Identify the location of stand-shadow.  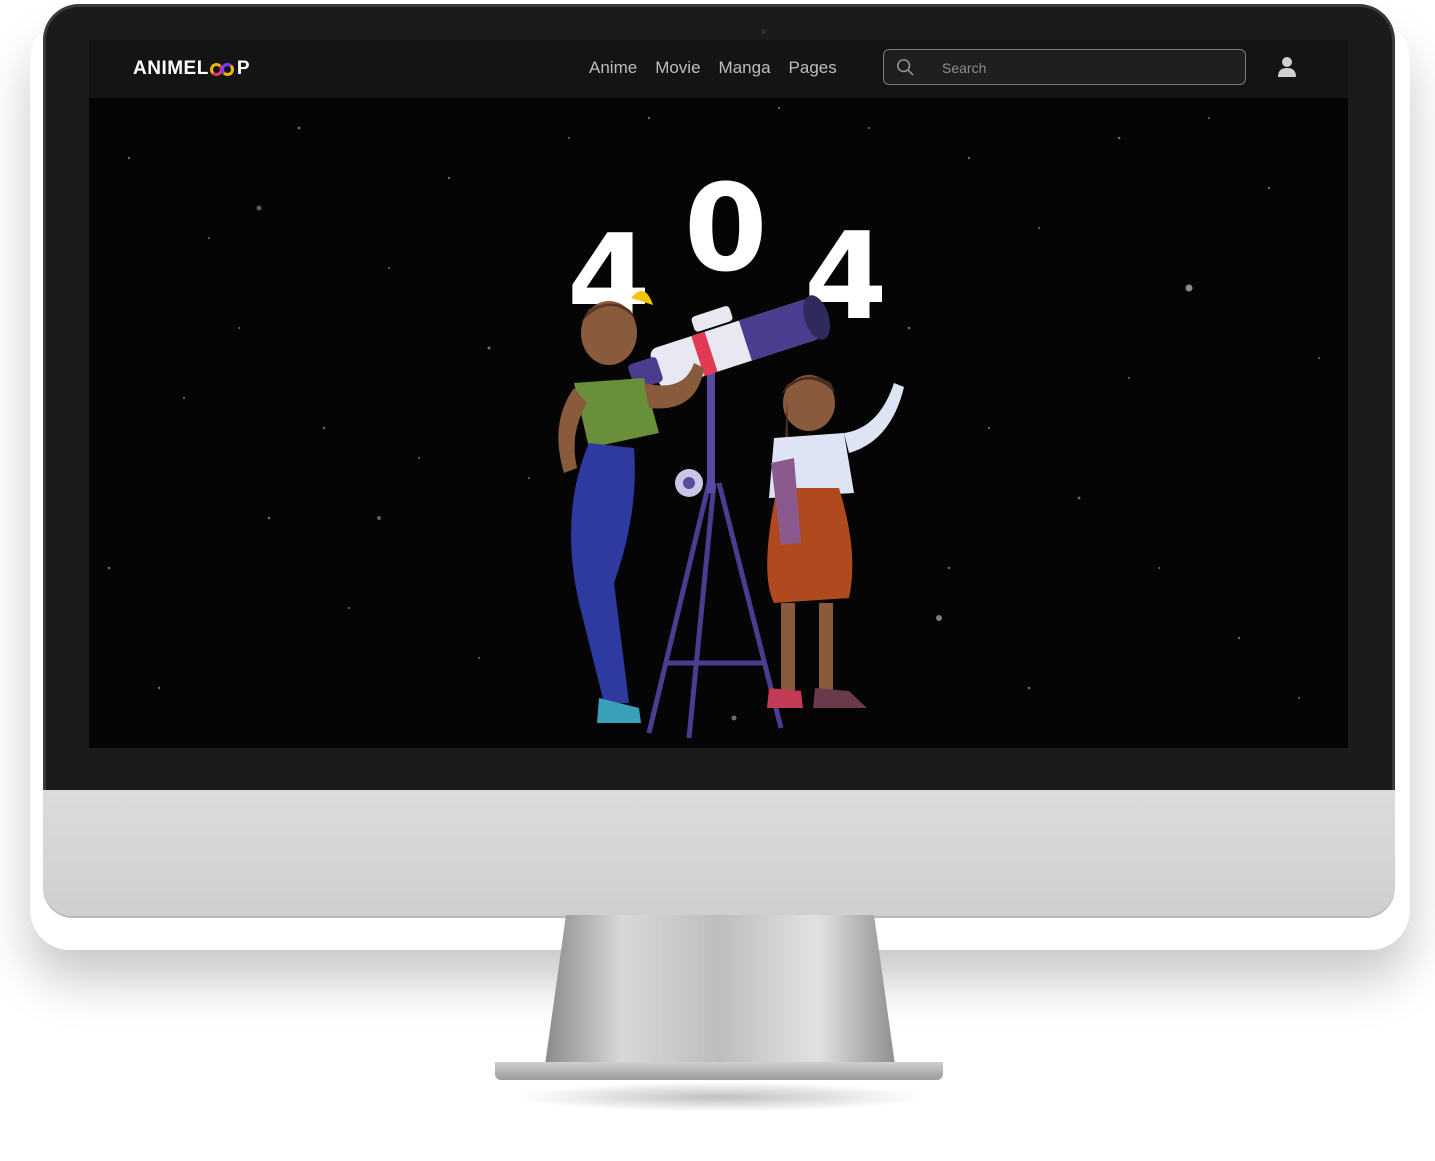
(720, 1097).